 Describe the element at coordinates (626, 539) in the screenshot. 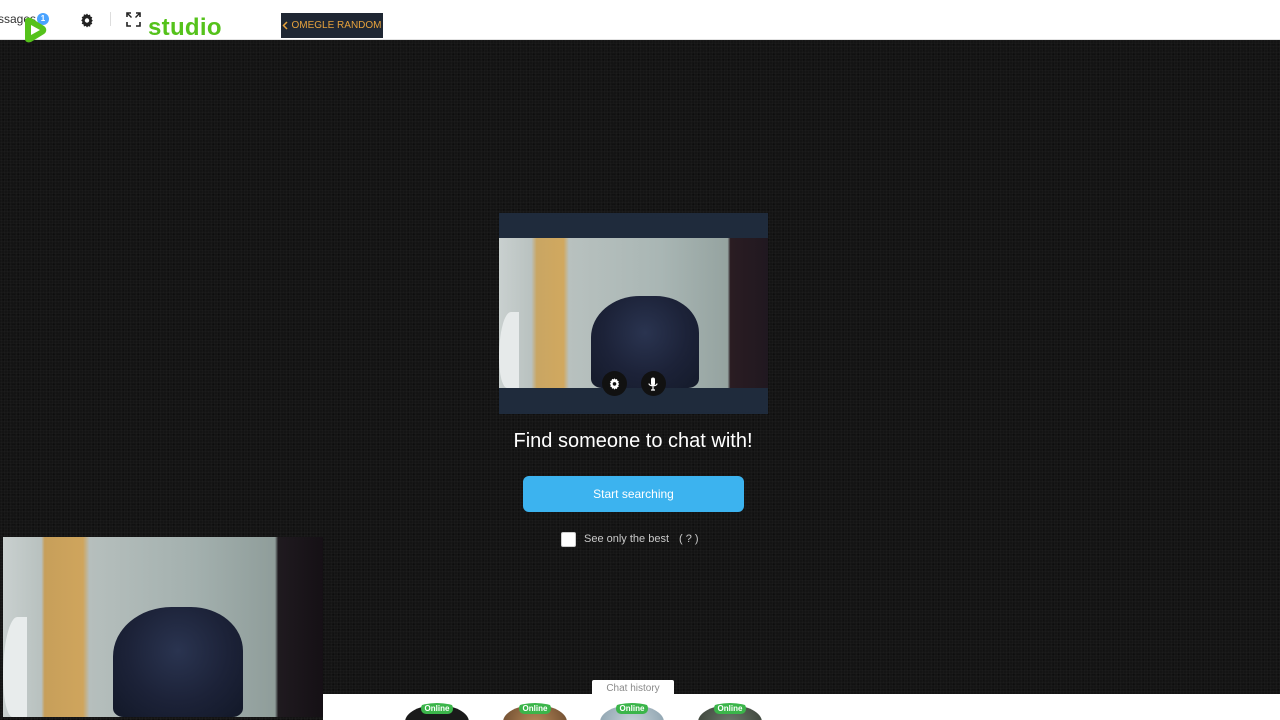

I see `see-only-best-label: See only the best` at that location.